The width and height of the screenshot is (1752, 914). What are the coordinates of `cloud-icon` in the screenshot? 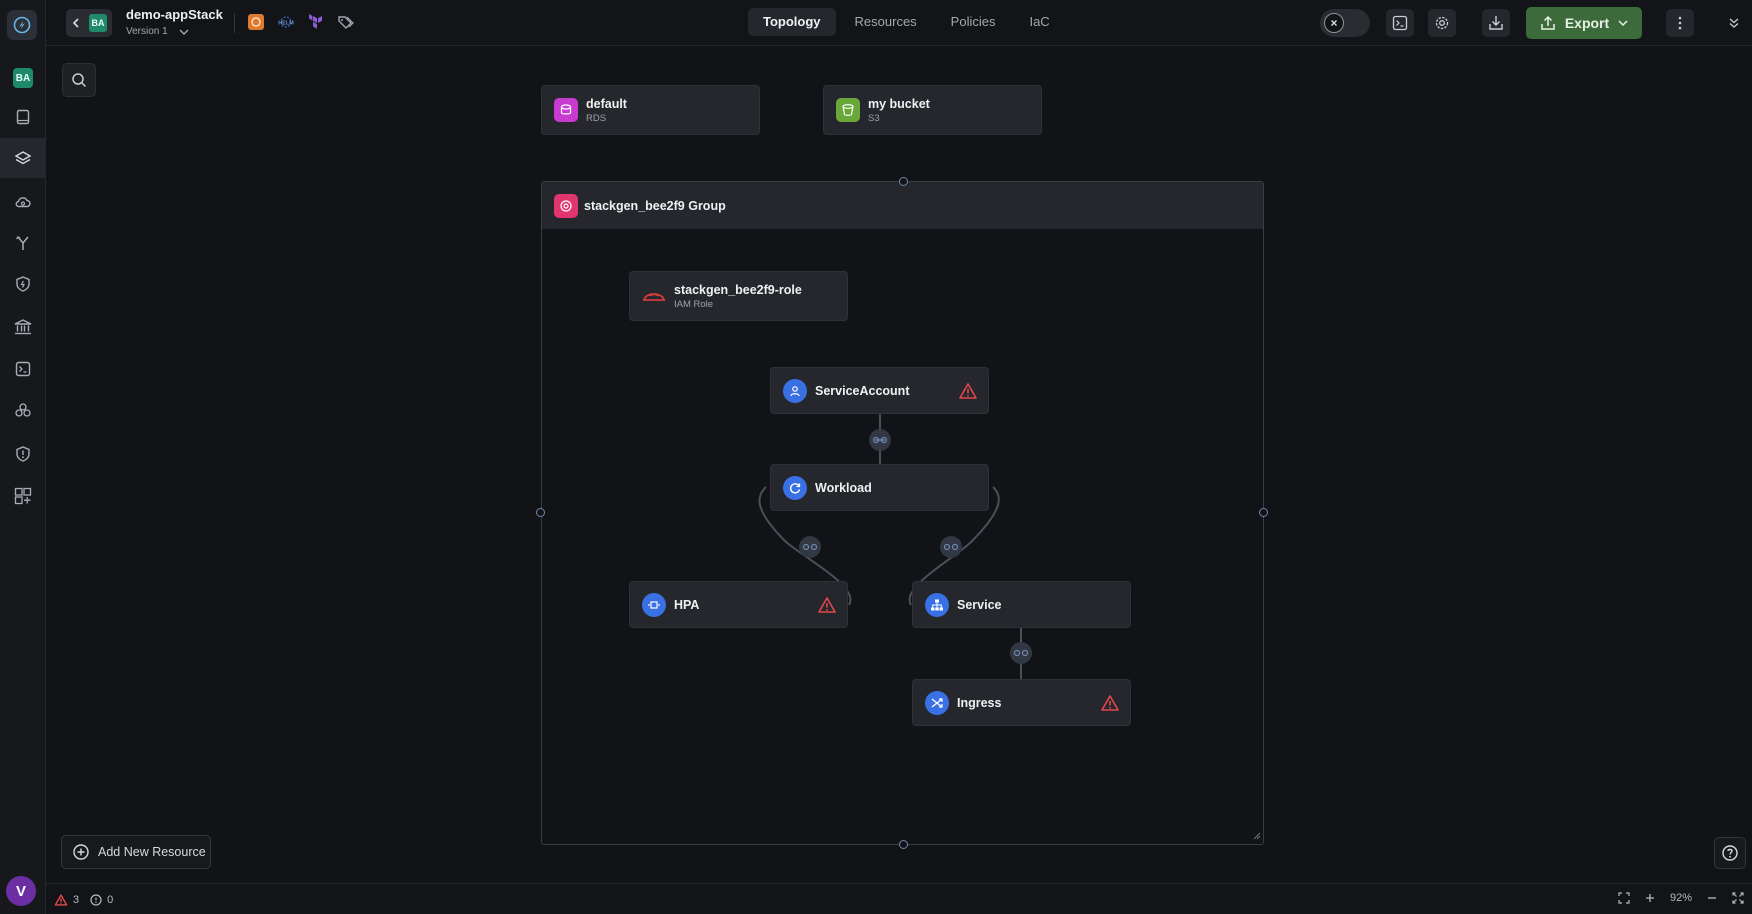 It's located at (23, 202).